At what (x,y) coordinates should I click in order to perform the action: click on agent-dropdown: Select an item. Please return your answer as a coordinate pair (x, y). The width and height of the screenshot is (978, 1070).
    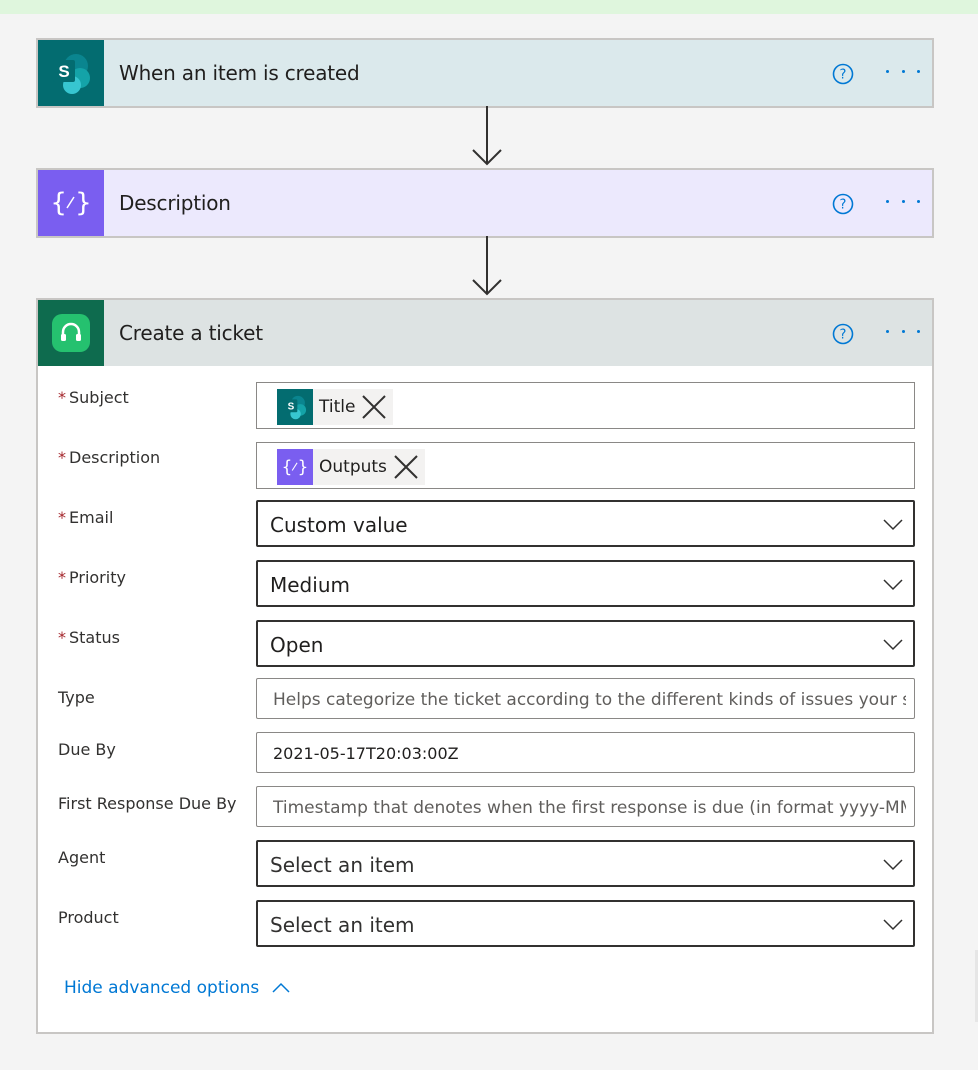
    Looking at the image, I should click on (585, 863).